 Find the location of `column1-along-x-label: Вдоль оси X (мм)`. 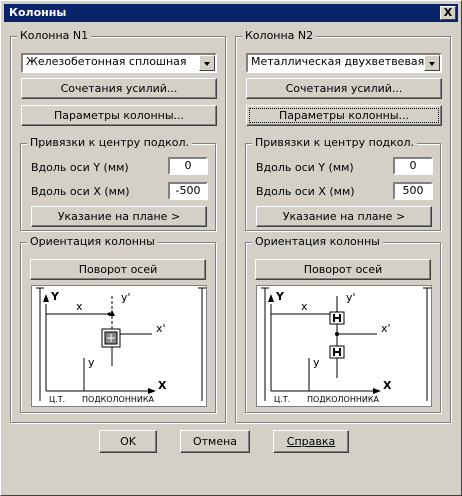

column1-along-x-label: Вдоль оси X (мм) is located at coordinates (80, 191).